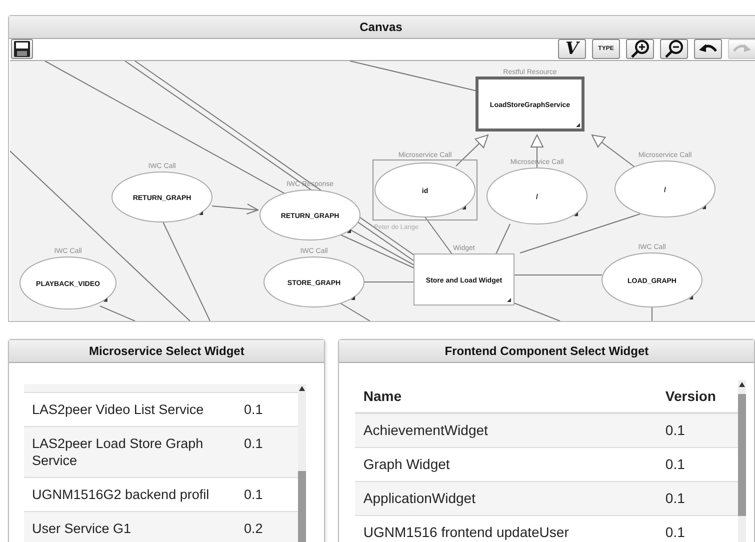  I want to click on table-row: UGNM1516G2 backend profil 0.1, so click(161, 495).